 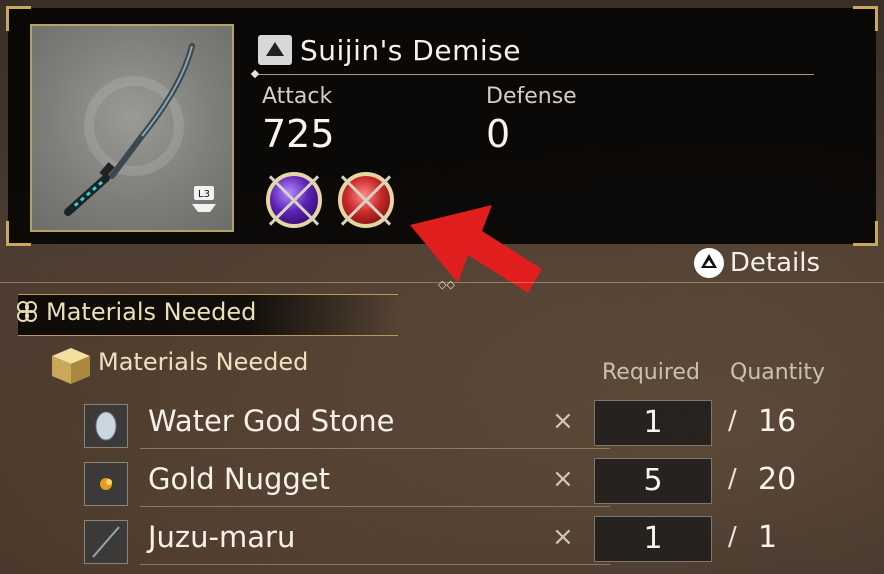 What do you see at coordinates (531, 96) in the screenshot?
I see `defense-label: Defense` at bounding box center [531, 96].